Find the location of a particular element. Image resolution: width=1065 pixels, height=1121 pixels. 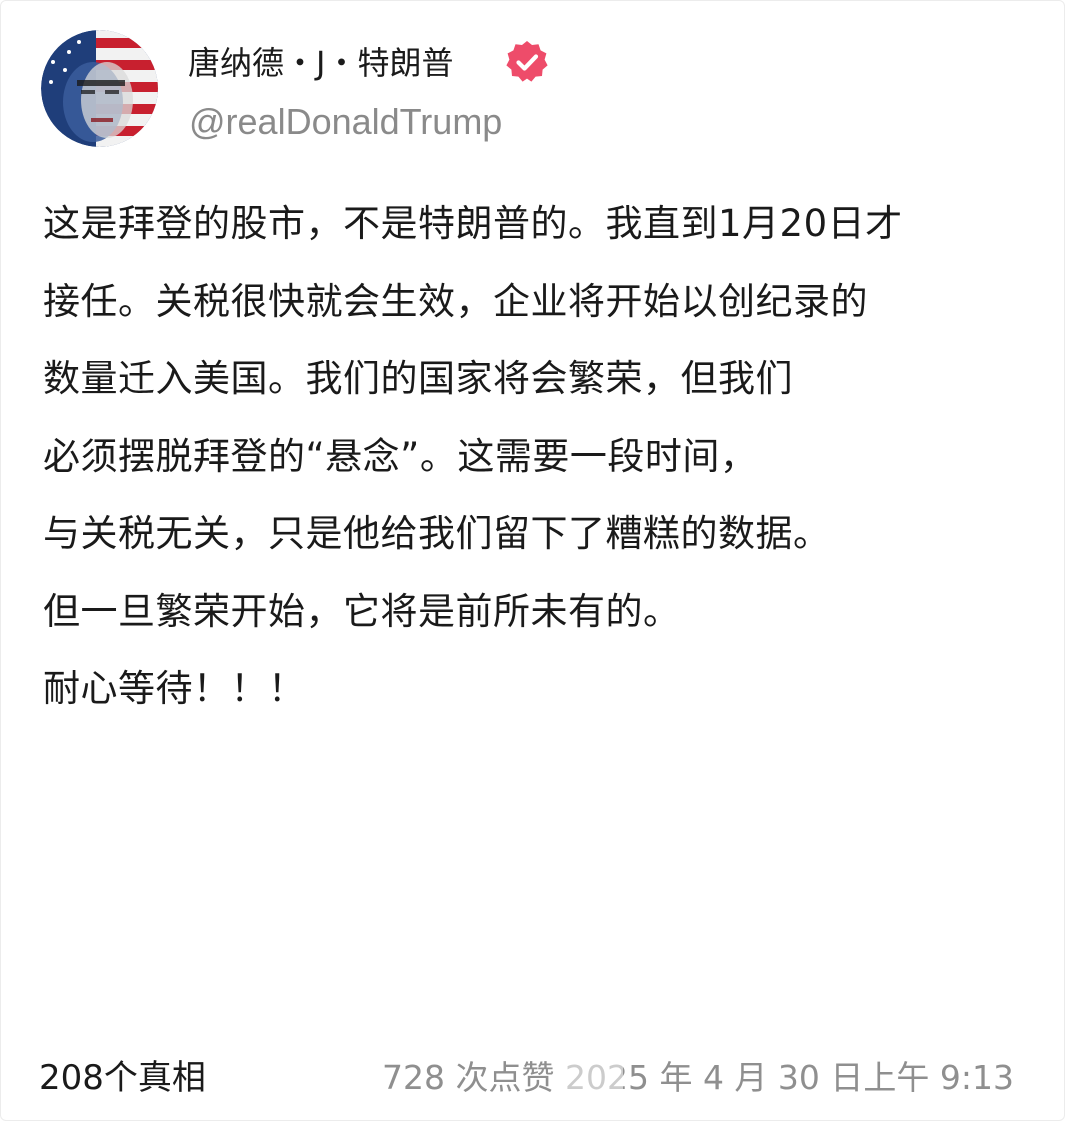

user-display-name: 唐纳德・J・特朗普 is located at coordinates (320, 63).